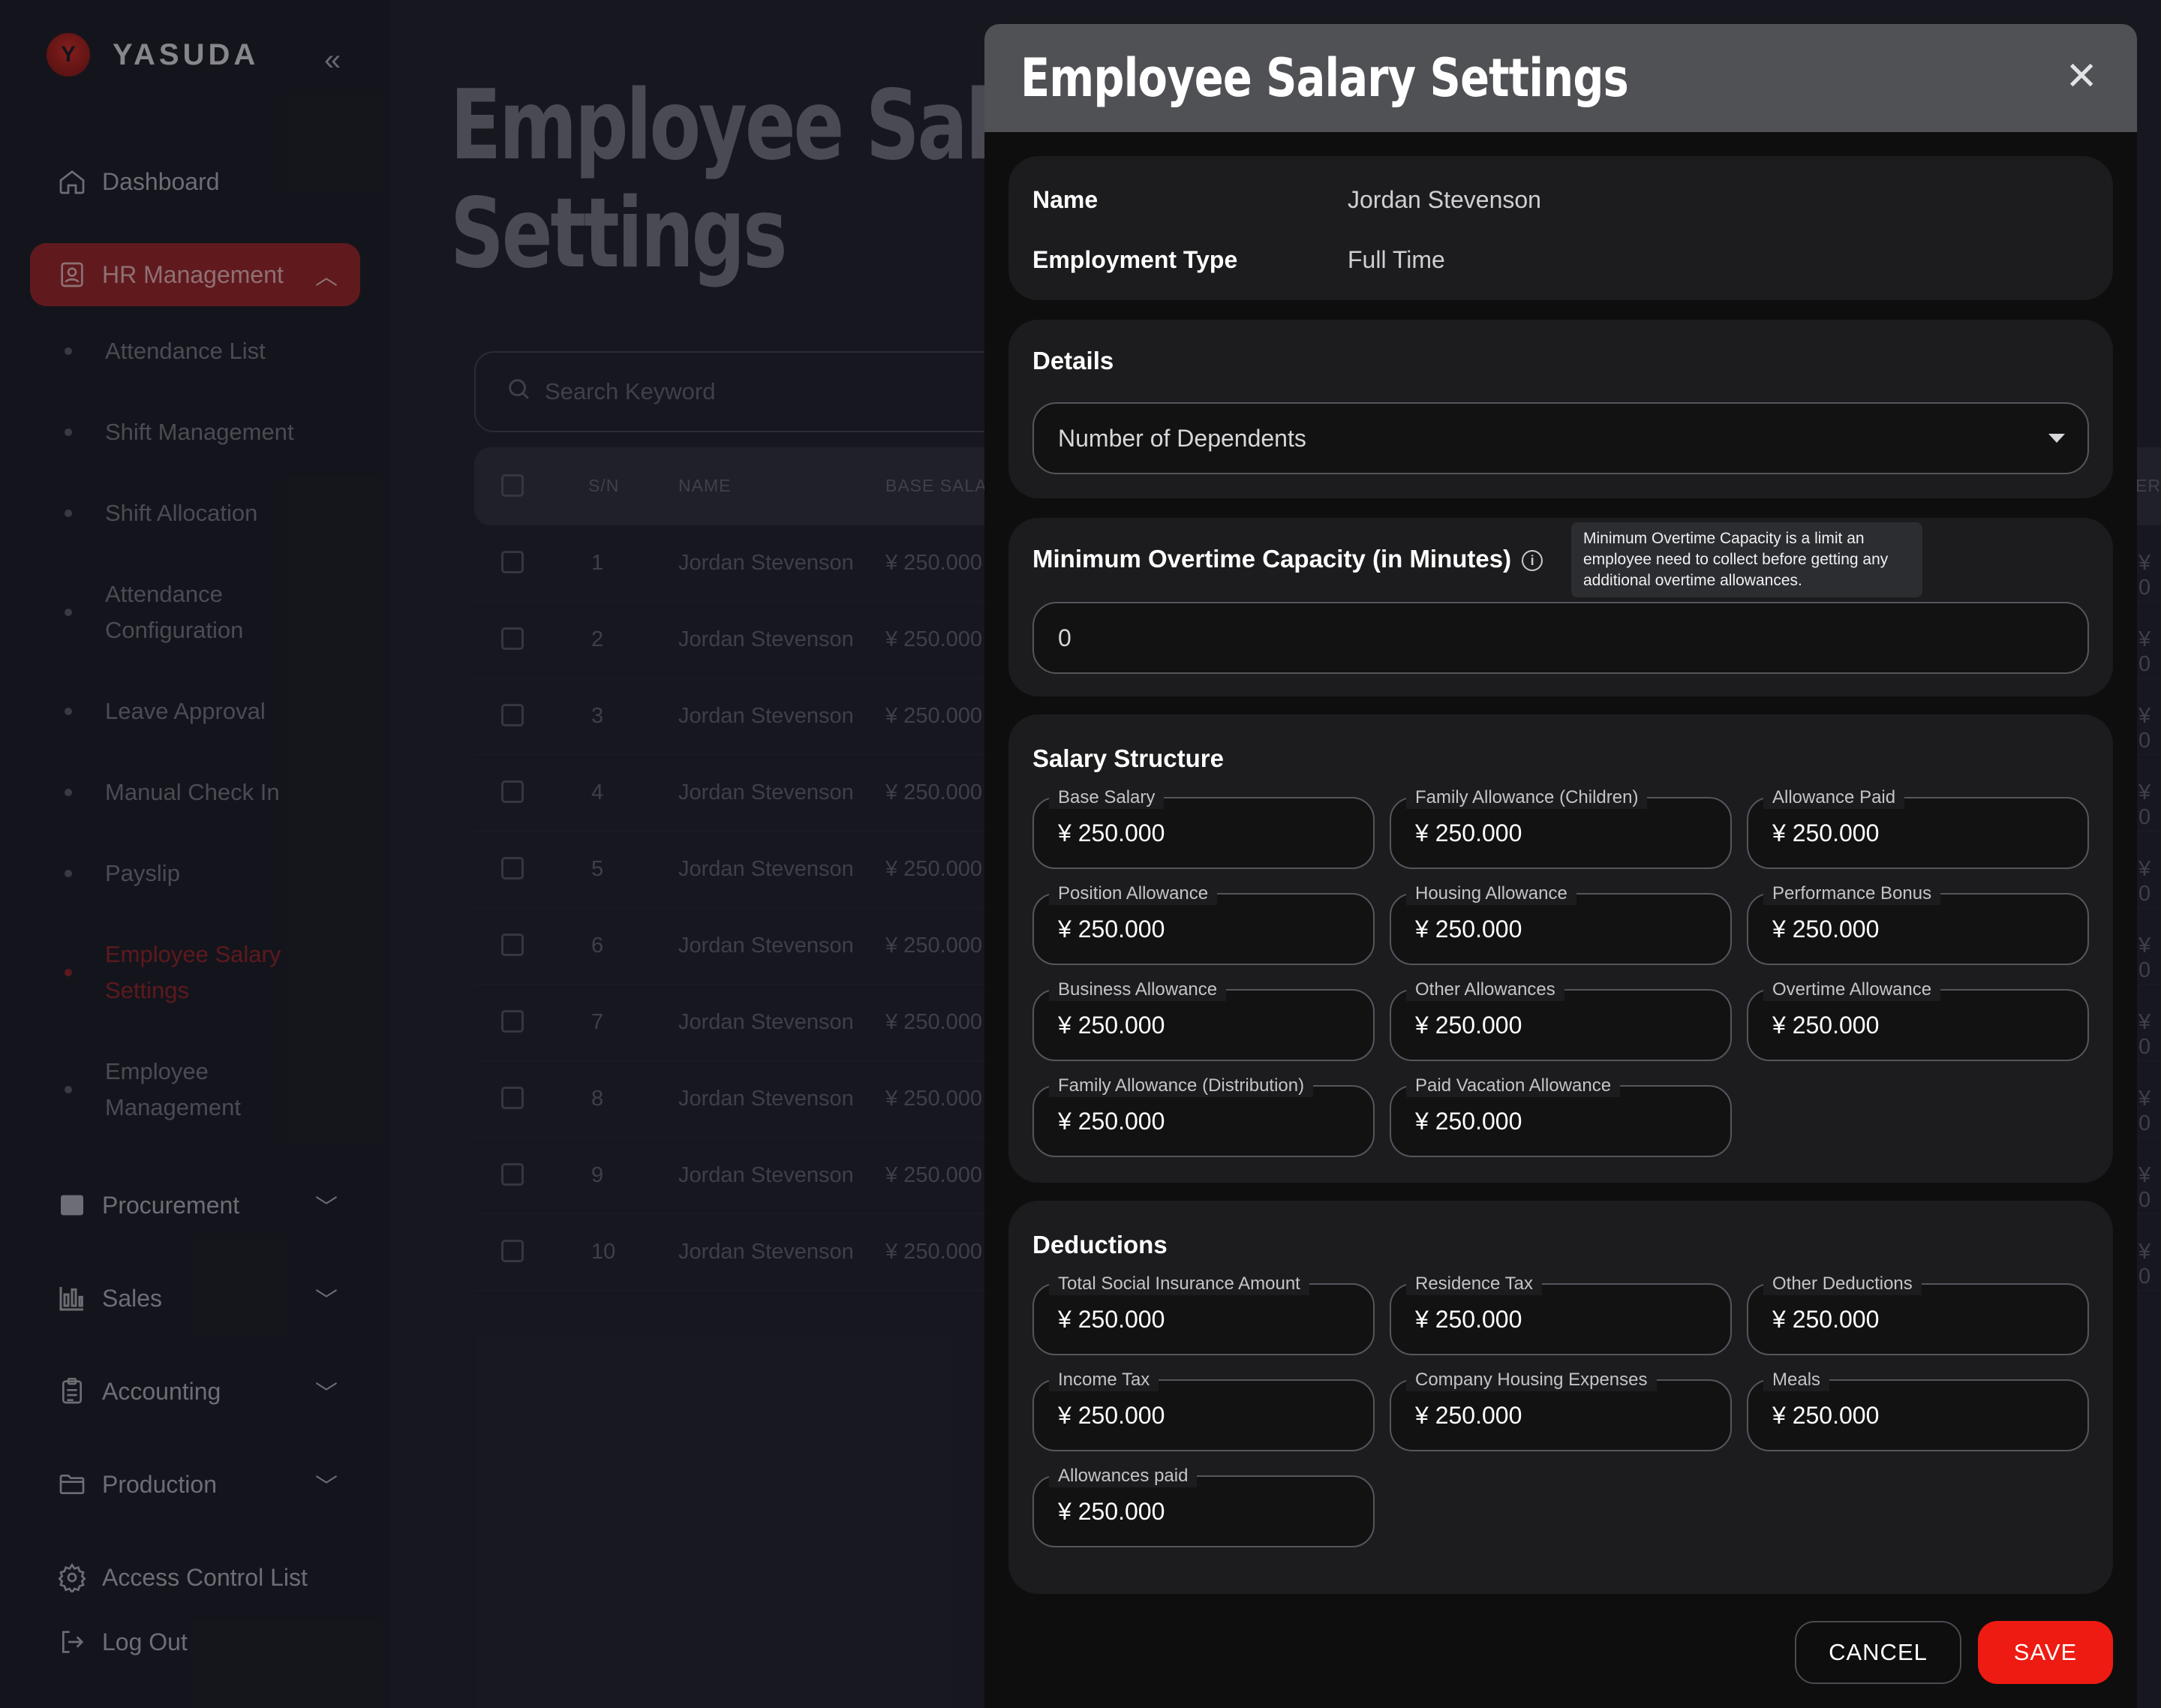  What do you see at coordinates (1203, 827) in the screenshot?
I see `currency-field: Base Salary ¥ 250.000` at bounding box center [1203, 827].